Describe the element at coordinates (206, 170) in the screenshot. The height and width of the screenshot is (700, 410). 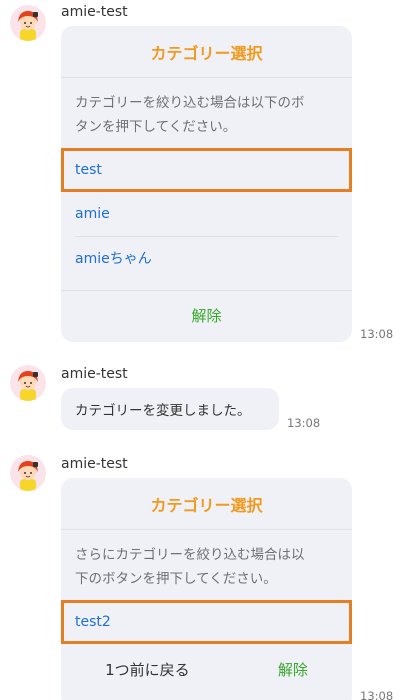
I see `category-option-test: test` at that location.